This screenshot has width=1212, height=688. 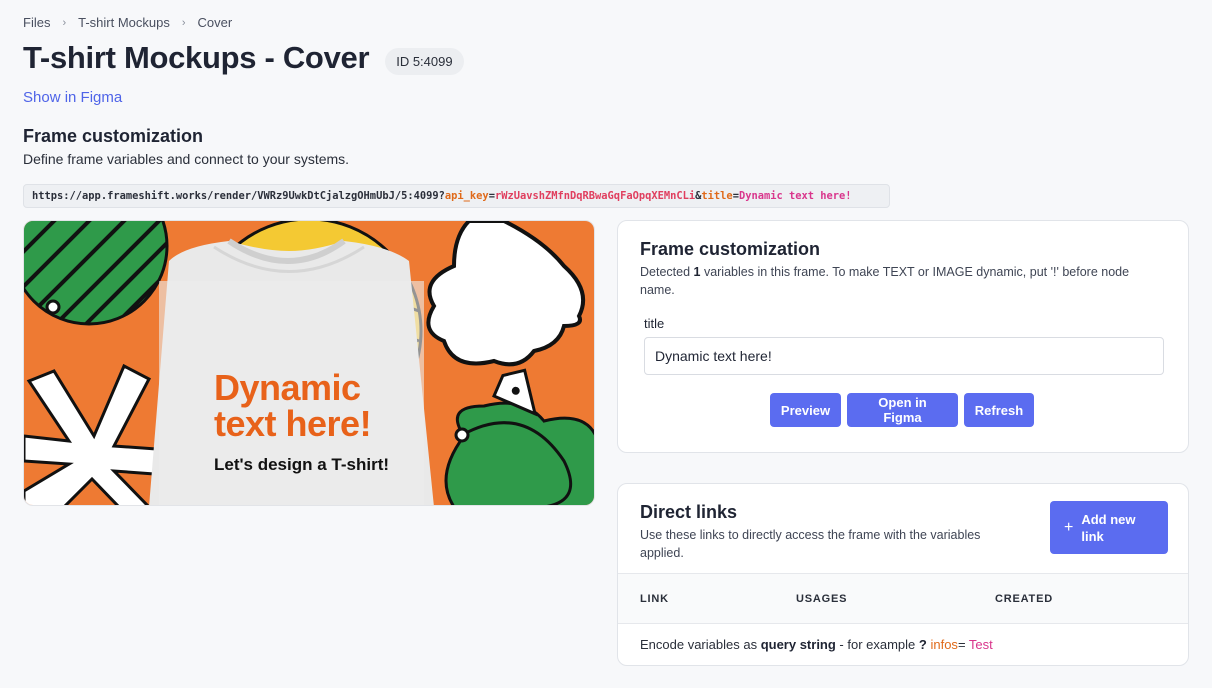 I want to click on url-param-key: api_key, so click(x=466, y=196).